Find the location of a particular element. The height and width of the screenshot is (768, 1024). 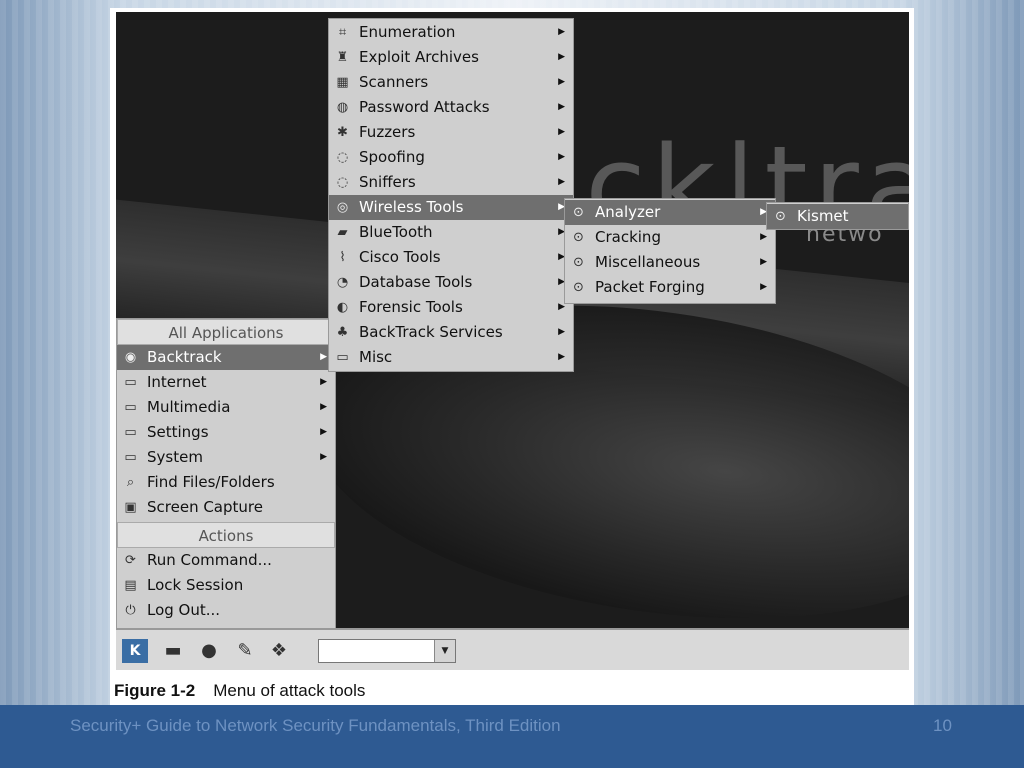

analyzer-submenu: ⊙ Kismet is located at coordinates (837, 216).